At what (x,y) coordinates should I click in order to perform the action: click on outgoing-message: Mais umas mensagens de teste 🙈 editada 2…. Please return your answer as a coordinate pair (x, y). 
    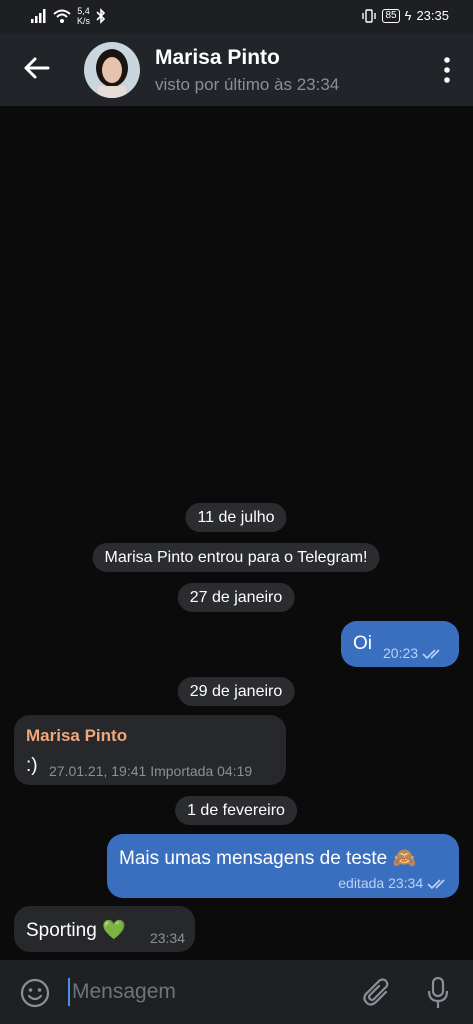
    Looking at the image, I should click on (283, 866).